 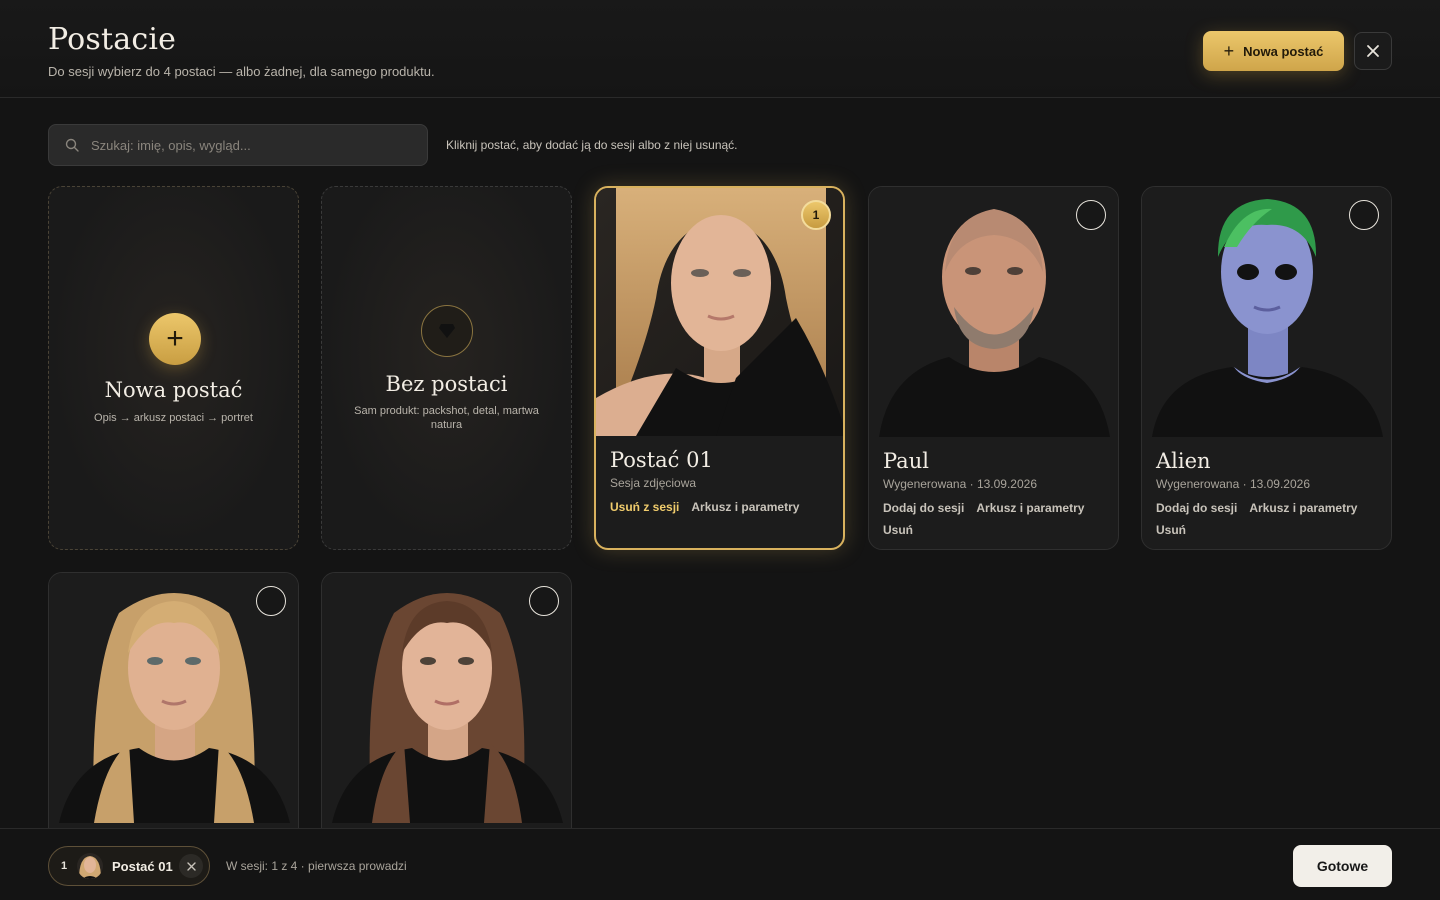 I want to click on session-chip-postac-01: 1 Postać 01, so click(x=129, y=866).